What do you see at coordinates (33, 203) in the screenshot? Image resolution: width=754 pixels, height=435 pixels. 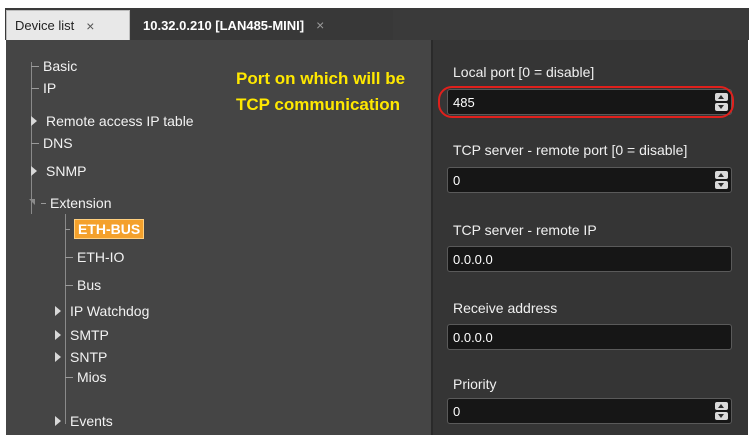 I see `caret-down-icon` at bounding box center [33, 203].